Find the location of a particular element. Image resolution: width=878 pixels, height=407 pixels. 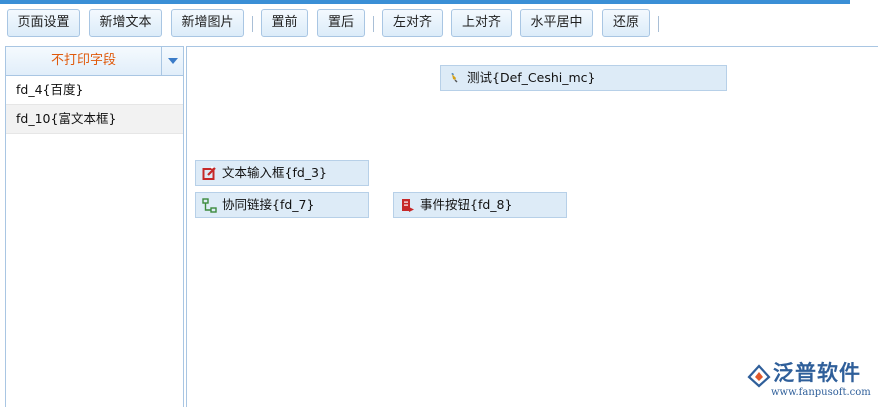

panel-dropdown-button is located at coordinates (172, 61).